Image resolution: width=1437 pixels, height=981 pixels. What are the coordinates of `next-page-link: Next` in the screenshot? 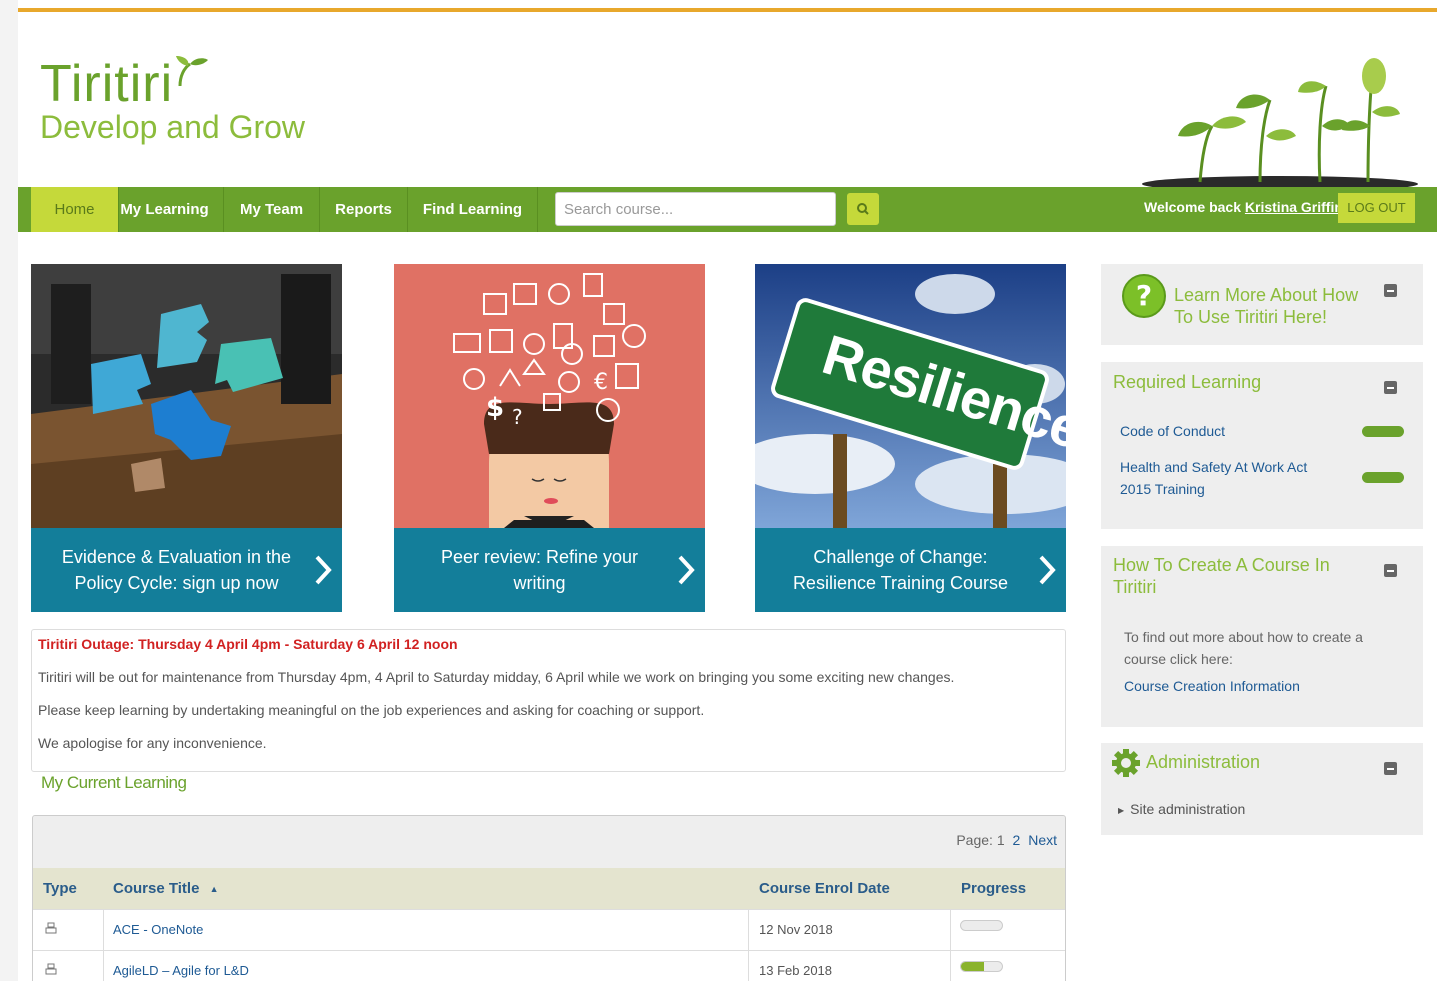 It's located at (1042, 840).